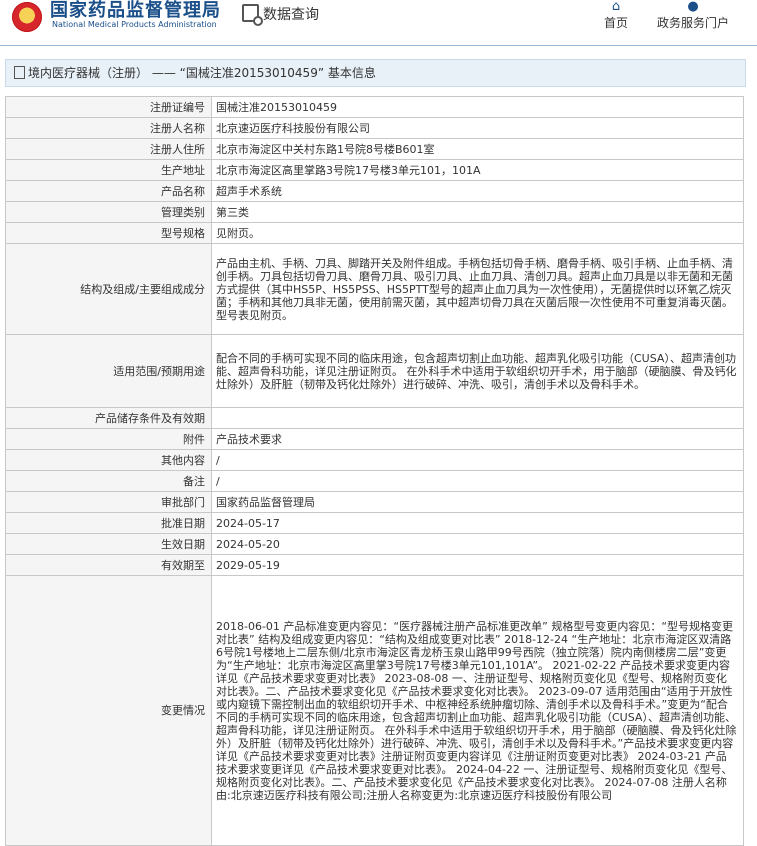 The width and height of the screenshot is (757, 846). What do you see at coordinates (477, 439) in the screenshot?
I see `field-value: 产品技术要求` at bounding box center [477, 439].